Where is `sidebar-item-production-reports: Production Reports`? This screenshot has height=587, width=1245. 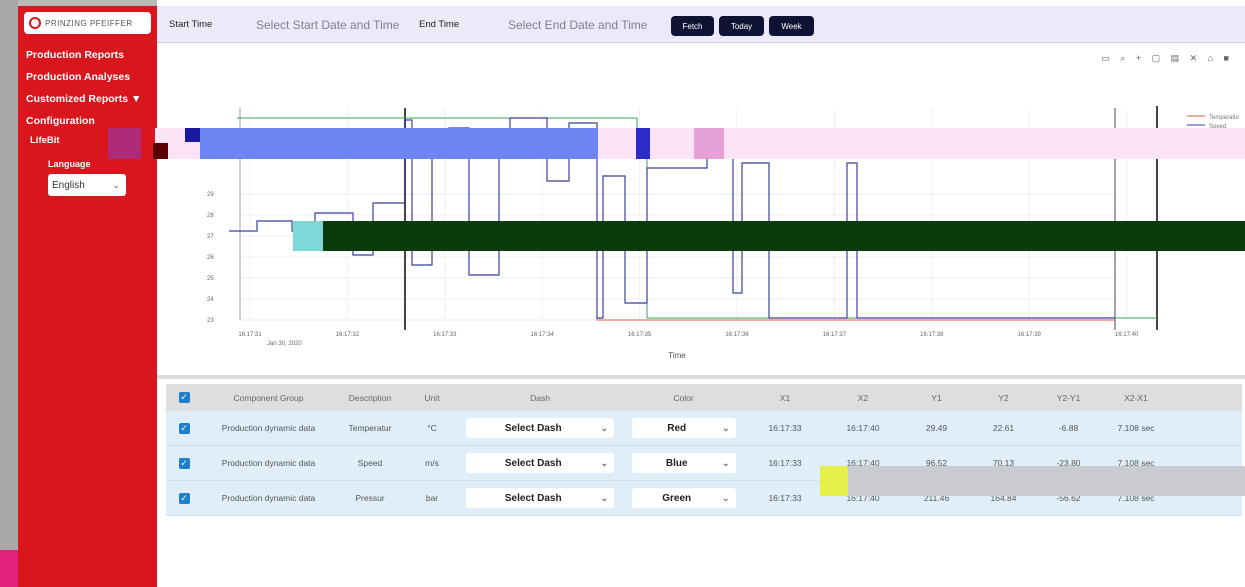
sidebar-item-production-reports: Production Reports is located at coordinates (87, 55).